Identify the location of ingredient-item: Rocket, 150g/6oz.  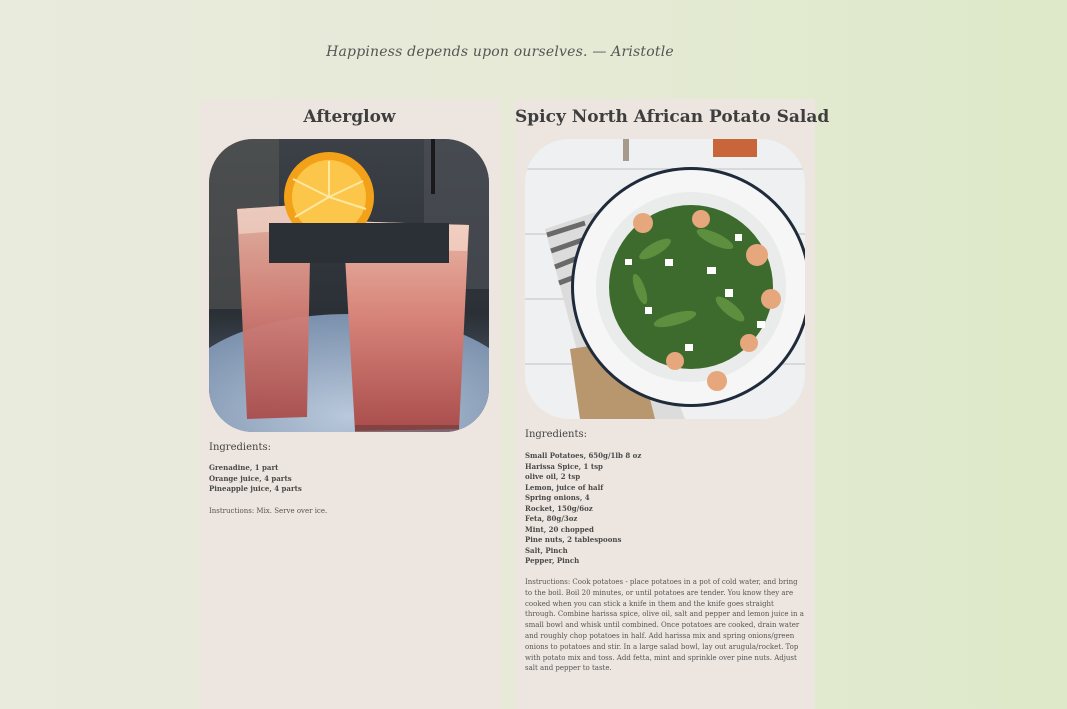
(559, 508).